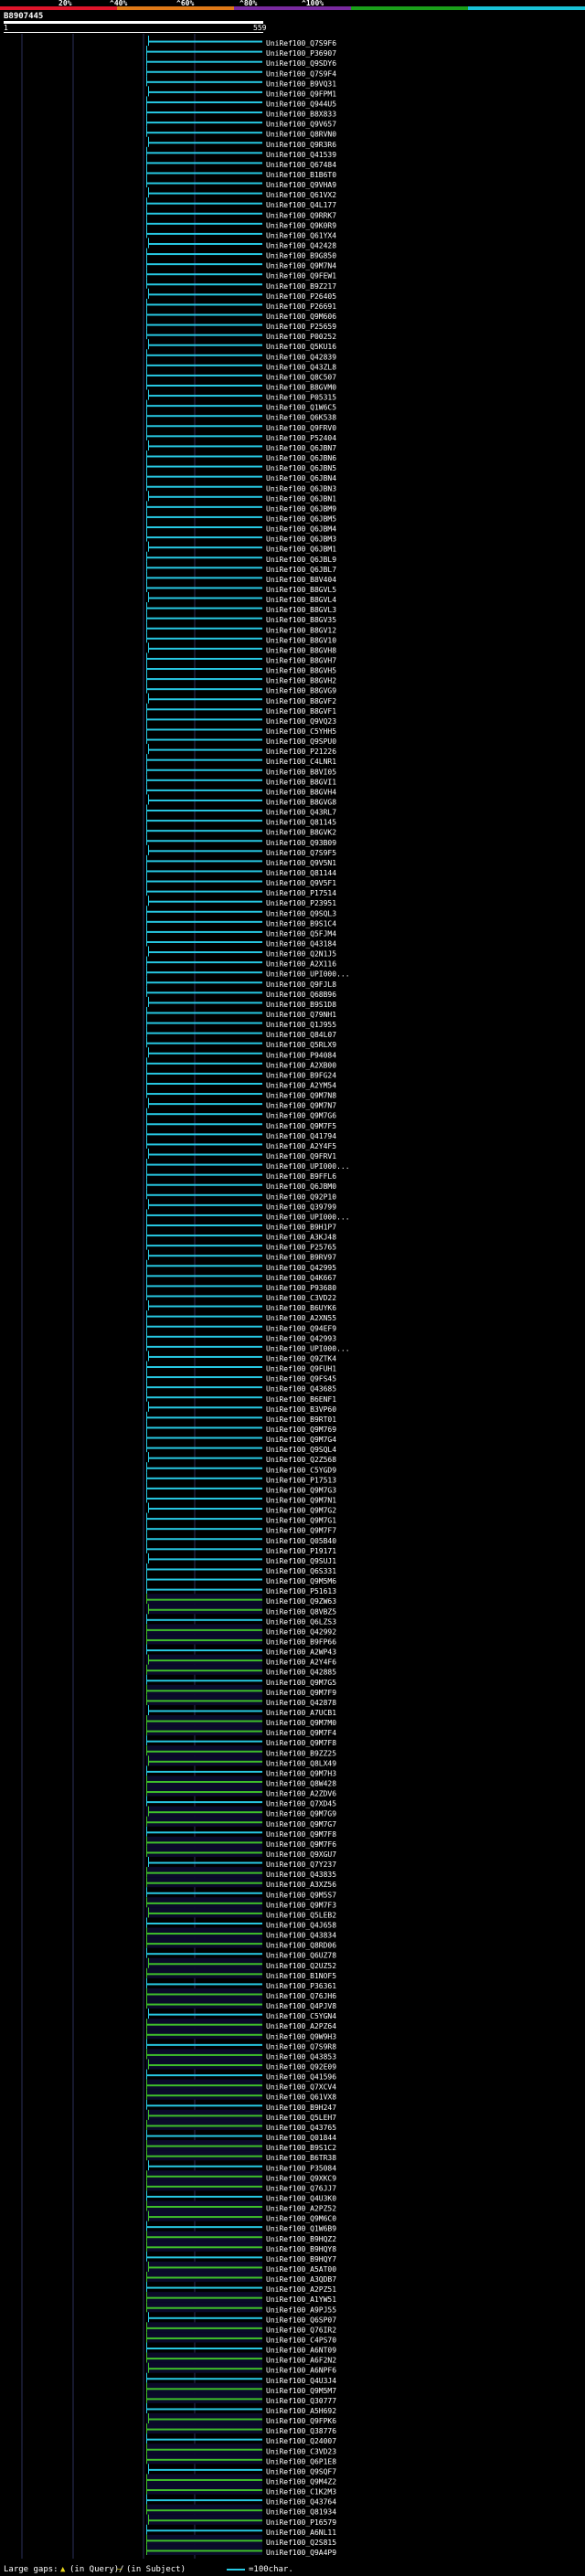  Describe the element at coordinates (301, 1318) in the screenshot. I see `hit-label: UniRef100_A2XN55` at that location.